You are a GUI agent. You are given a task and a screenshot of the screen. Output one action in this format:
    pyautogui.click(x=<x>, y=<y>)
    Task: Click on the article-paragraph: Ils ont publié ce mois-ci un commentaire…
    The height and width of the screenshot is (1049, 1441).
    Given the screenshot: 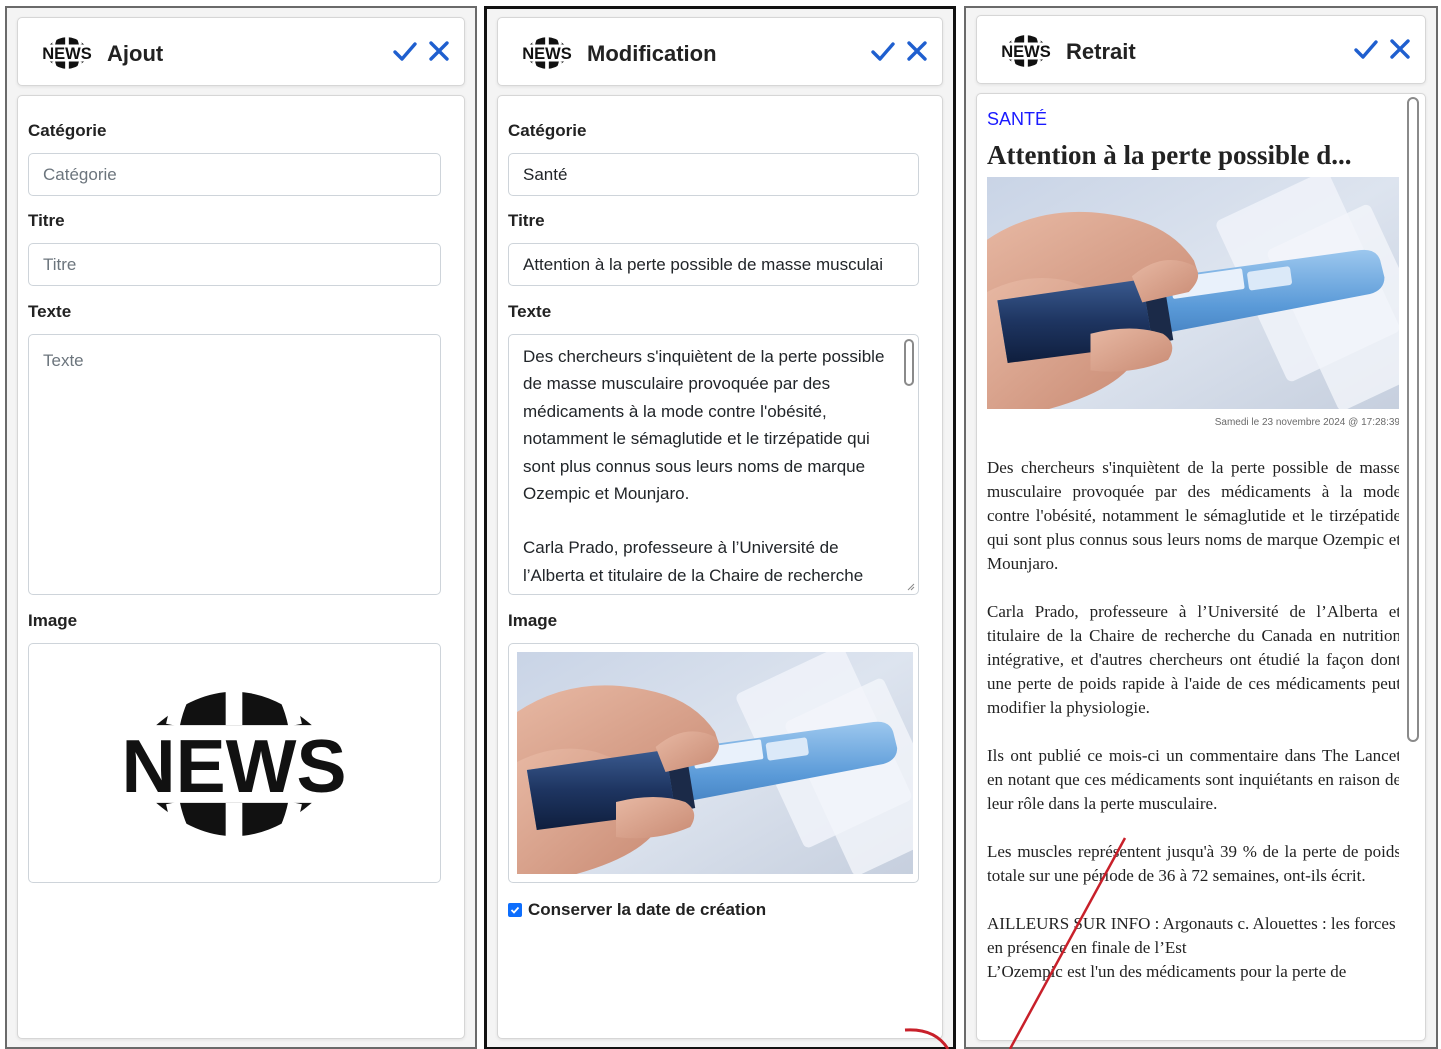 What is the action you would take?
    pyautogui.click(x=1193, y=779)
    